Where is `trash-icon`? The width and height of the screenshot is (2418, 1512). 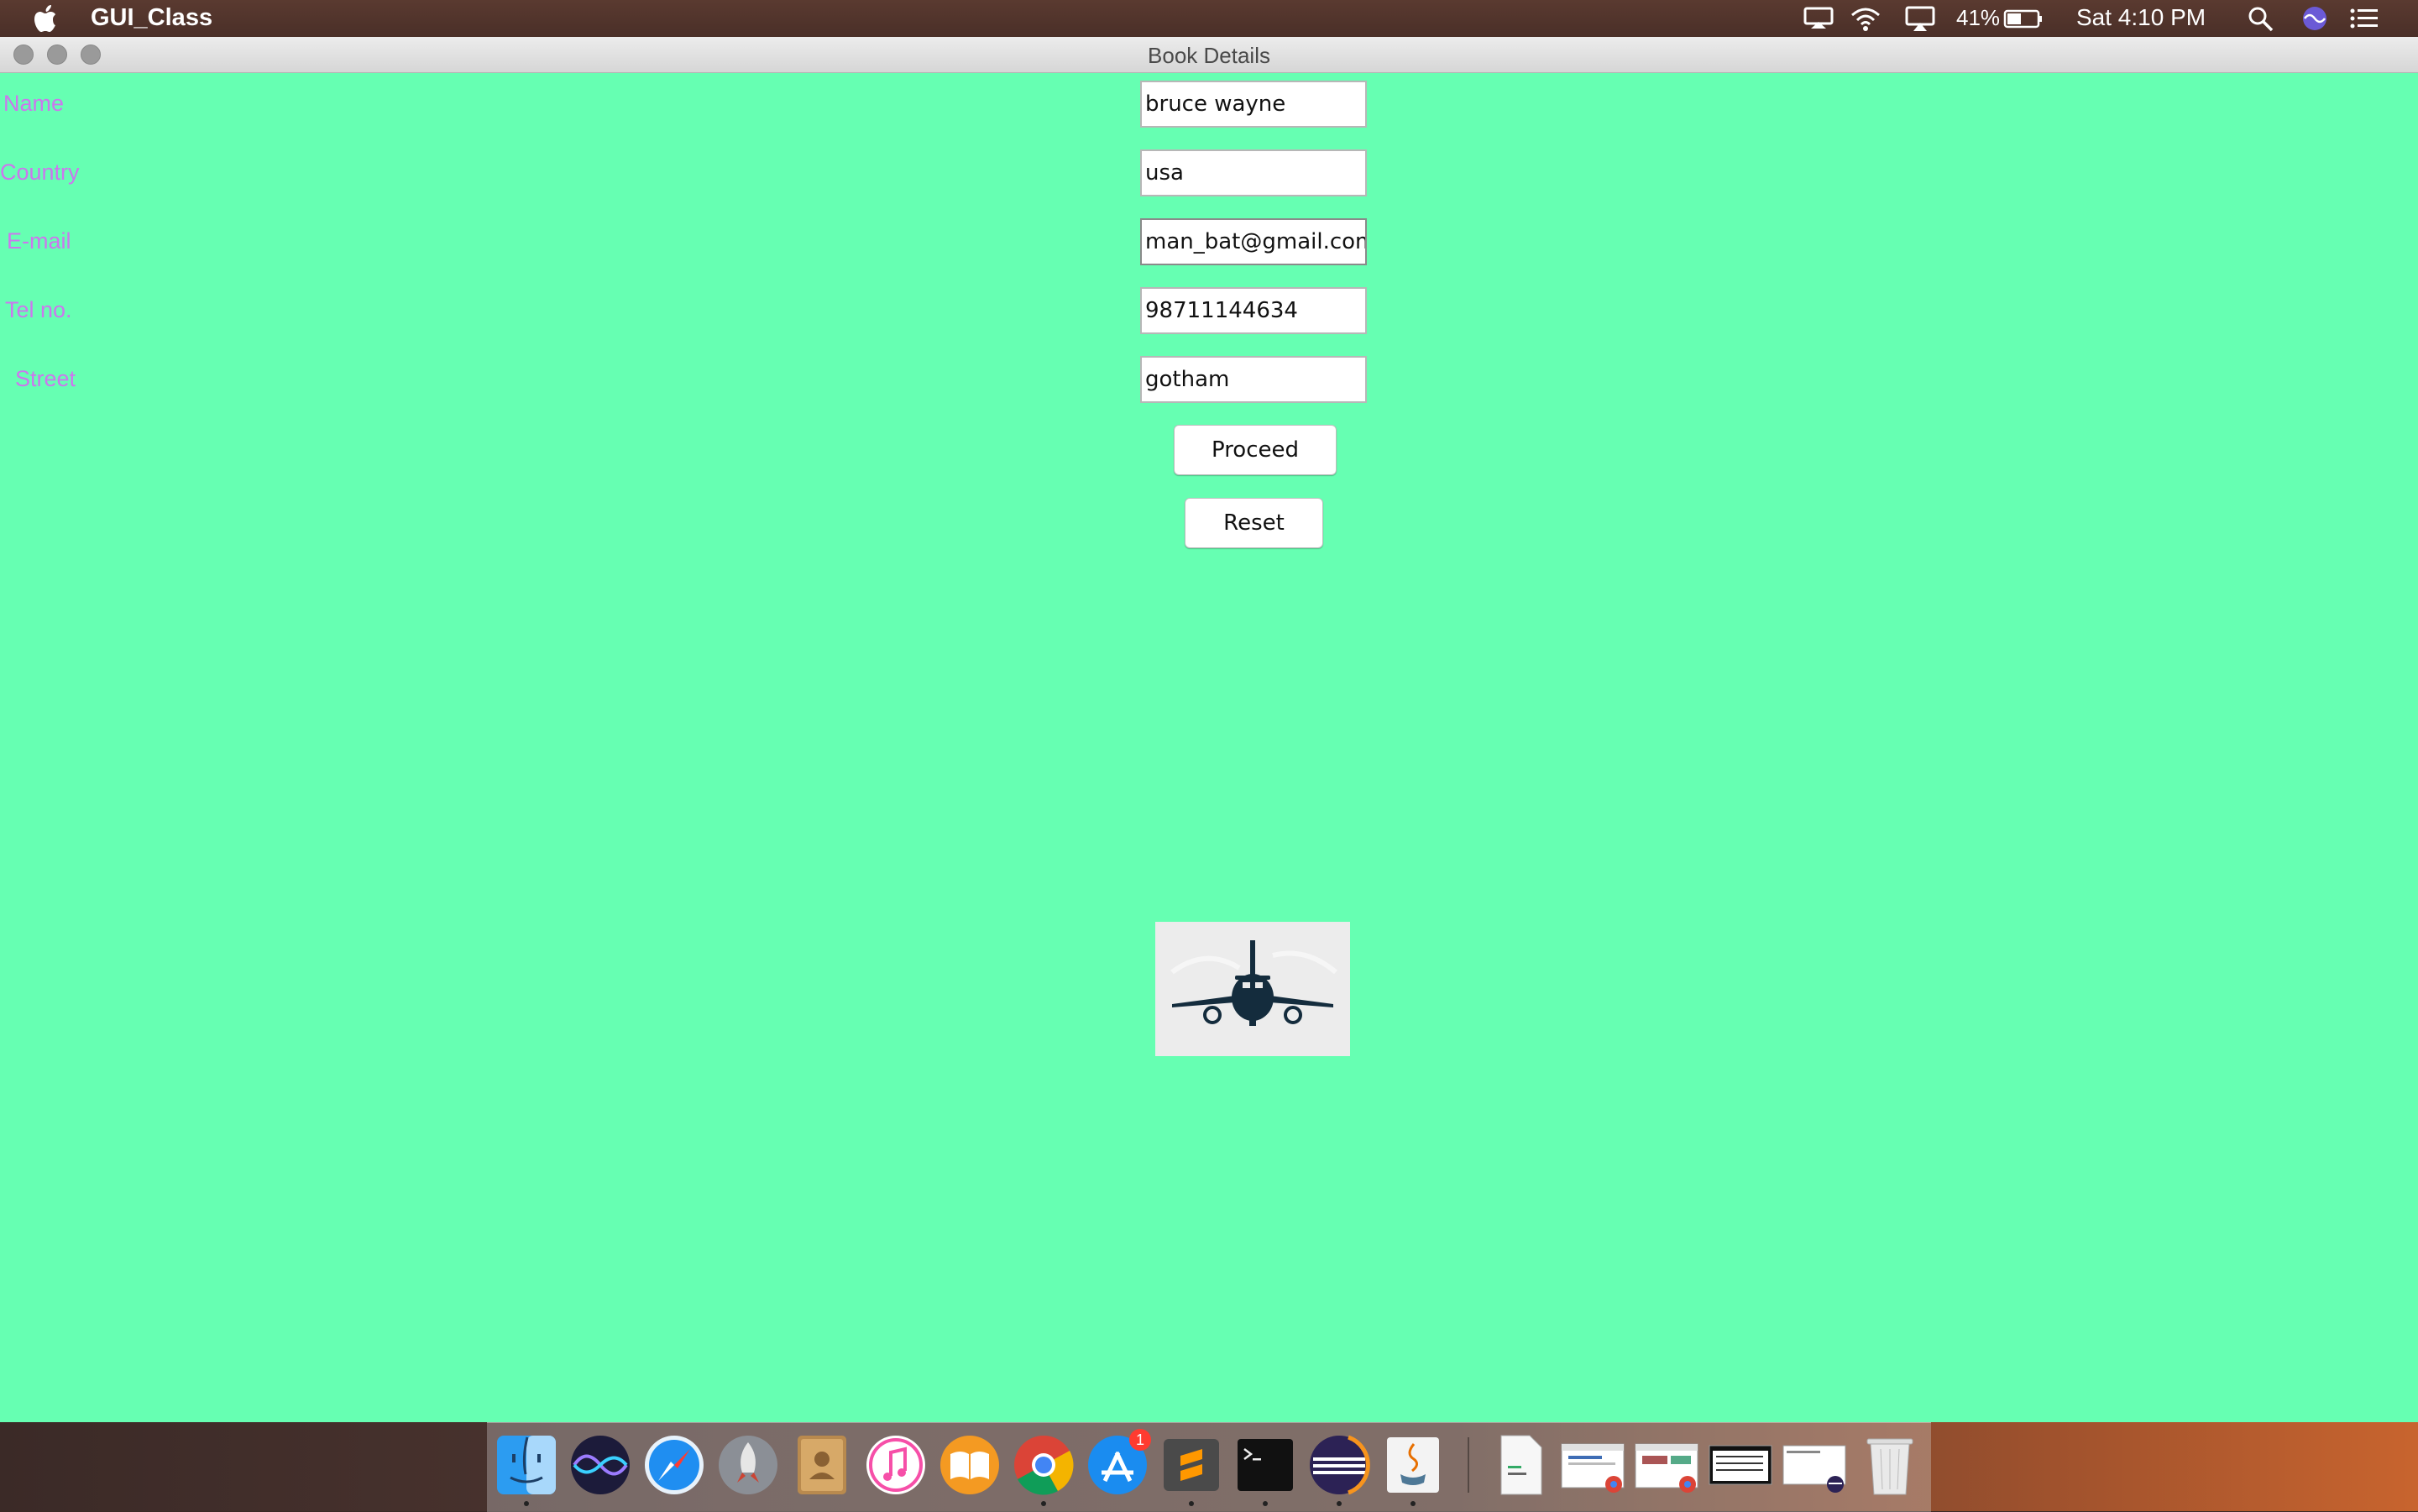
trash-icon is located at coordinates (1890, 1465).